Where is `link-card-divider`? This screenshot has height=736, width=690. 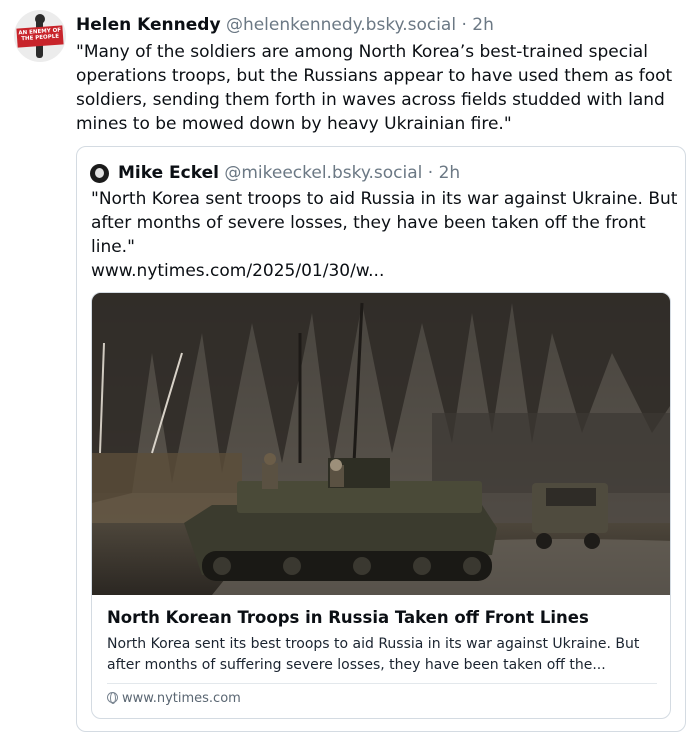
link-card-divider is located at coordinates (382, 683).